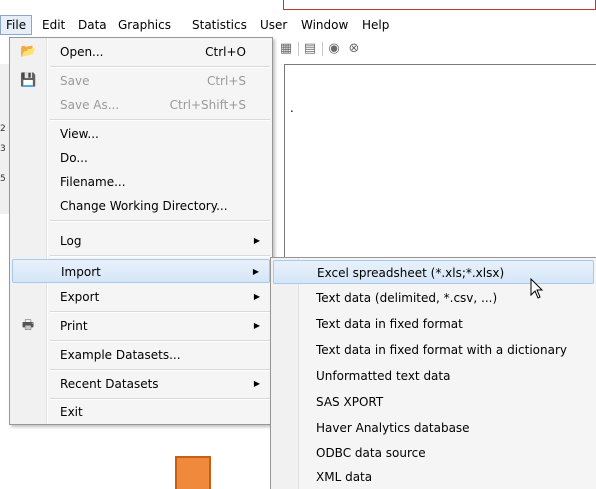  What do you see at coordinates (286, 49) in the screenshot?
I see `data-editor-icon: ▦` at bounding box center [286, 49].